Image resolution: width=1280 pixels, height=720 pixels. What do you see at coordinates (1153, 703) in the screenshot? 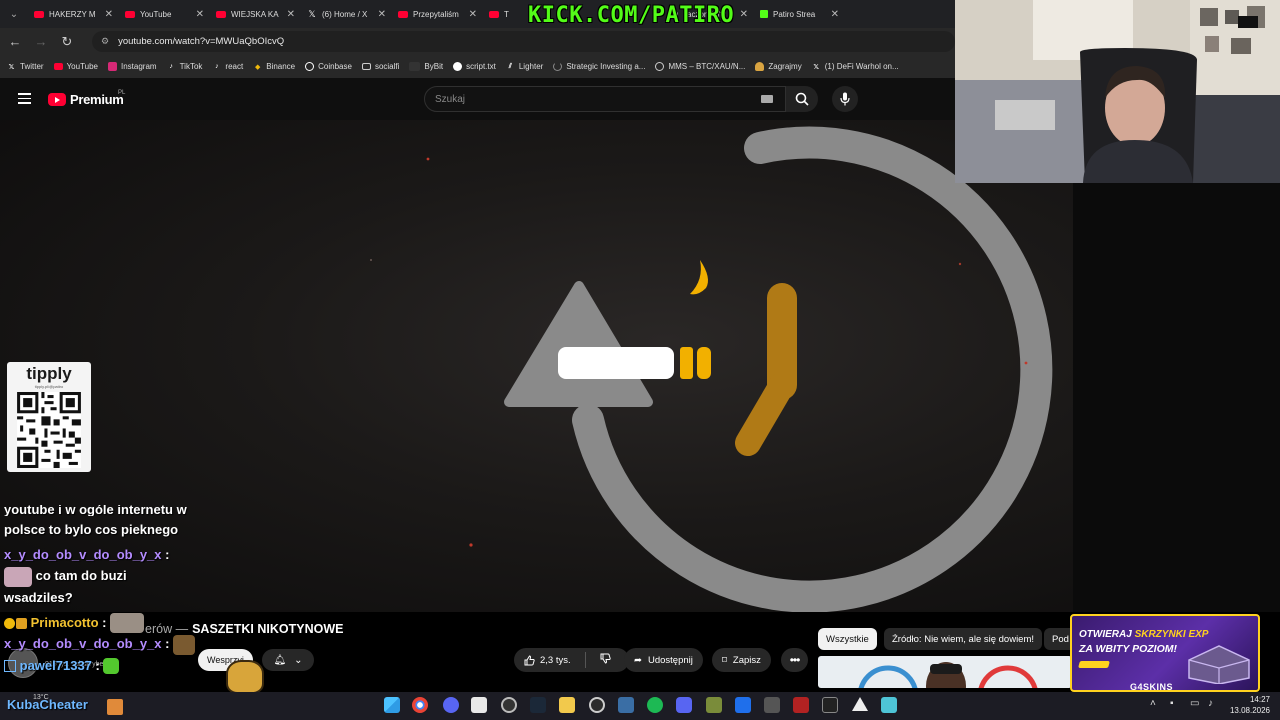
I see `tray-chevron-icon: ˄` at bounding box center [1153, 703].